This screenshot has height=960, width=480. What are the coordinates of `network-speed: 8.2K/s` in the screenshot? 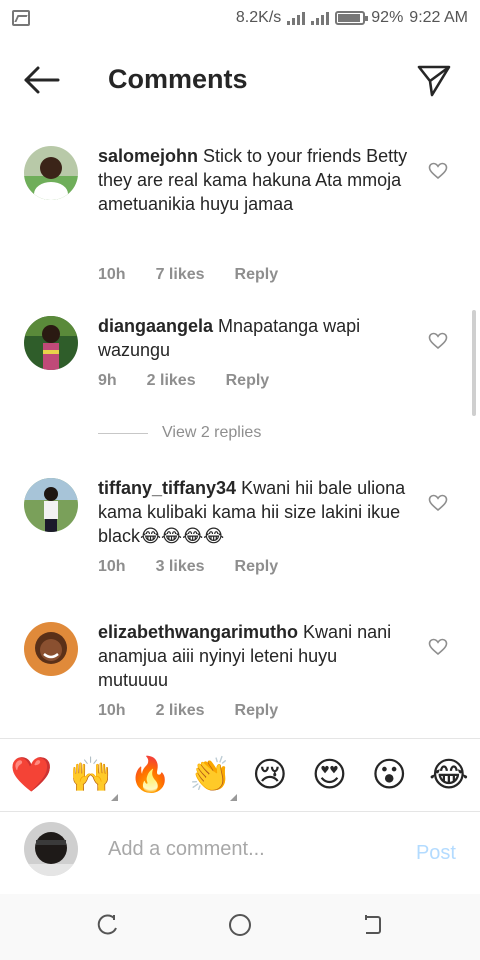 It's located at (258, 17).